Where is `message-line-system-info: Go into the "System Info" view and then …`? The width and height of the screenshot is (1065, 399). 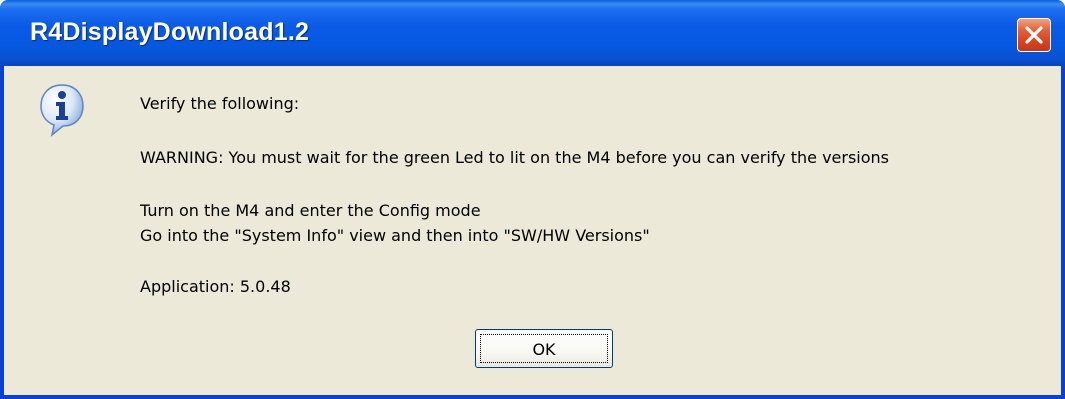 message-line-system-info: Go into the "System Info" view and then … is located at coordinates (395, 235).